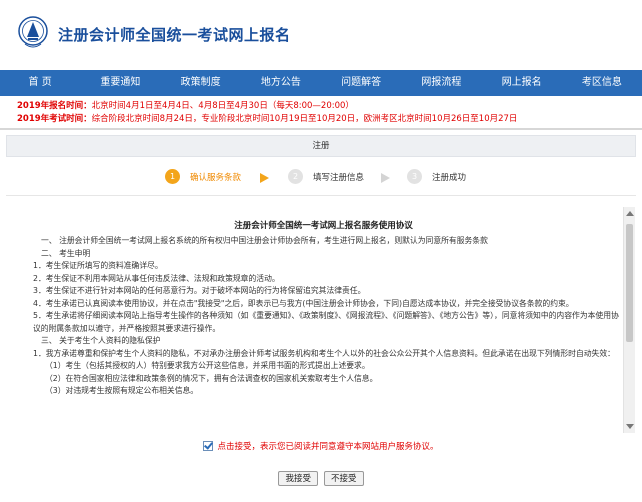 This screenshot has width=642, height=502. I want to click on cicpa-logo-icon, so click(33, 32).